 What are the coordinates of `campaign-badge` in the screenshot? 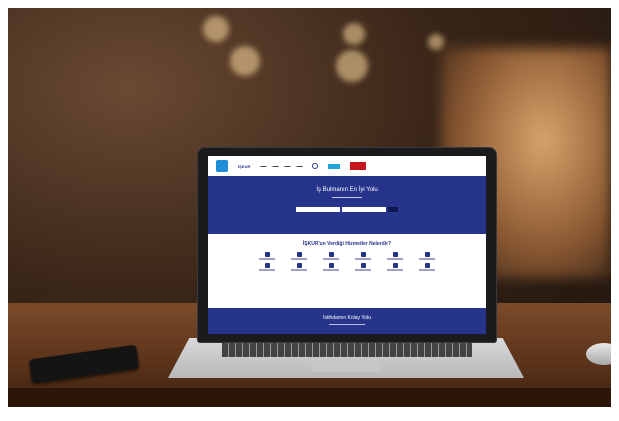 It's located at (358, 166).